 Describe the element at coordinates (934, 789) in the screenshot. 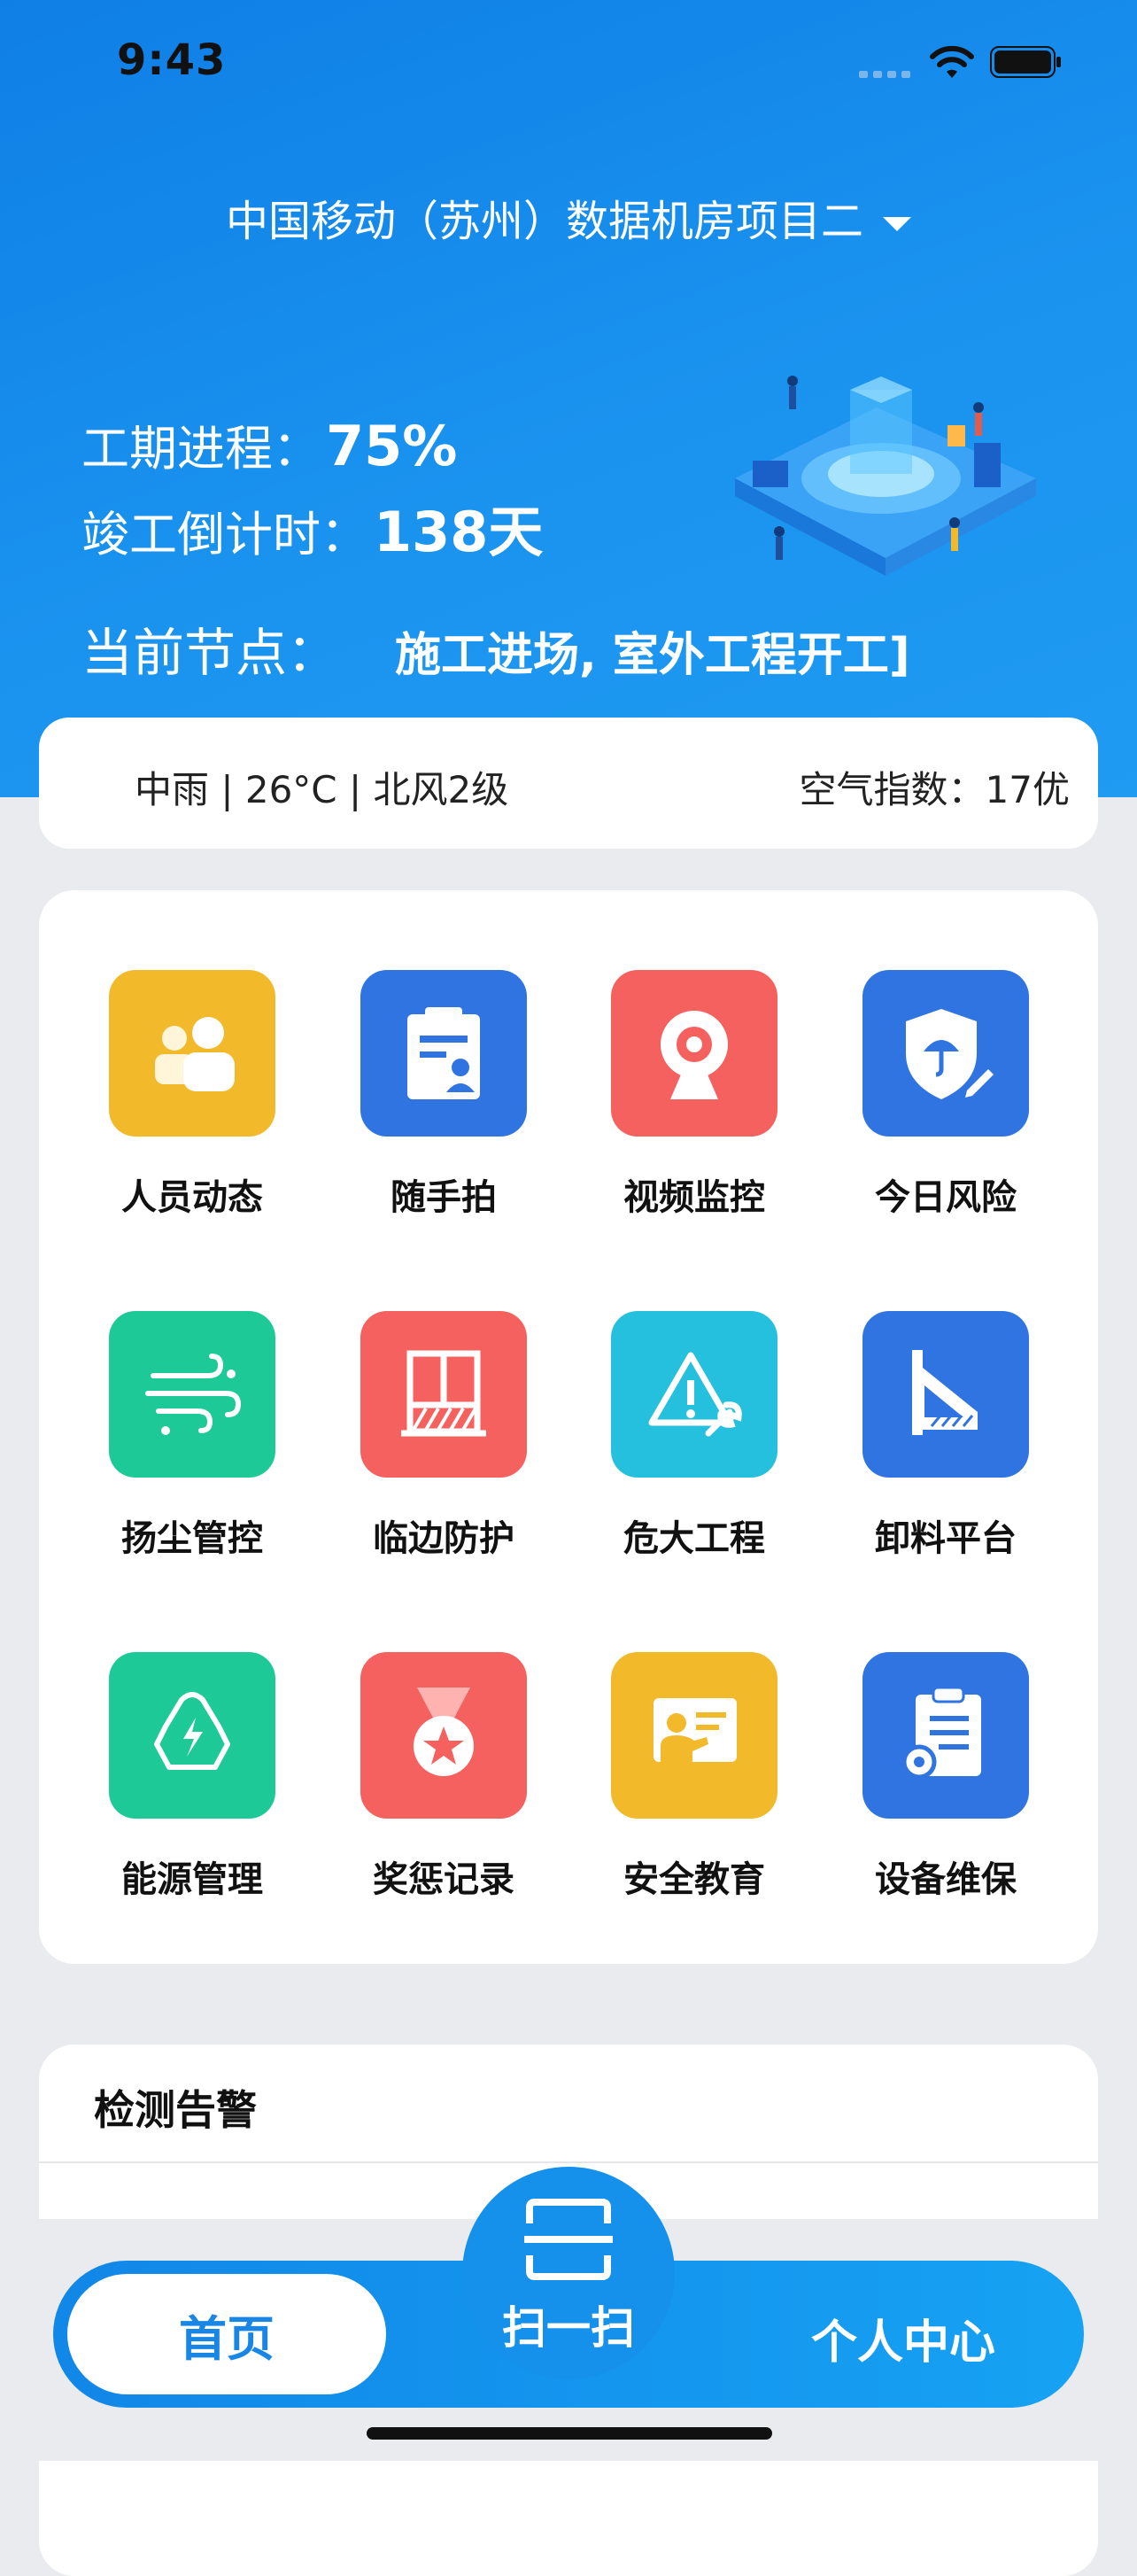

I see `air-quality-index: 空气指数：17优` at that location.